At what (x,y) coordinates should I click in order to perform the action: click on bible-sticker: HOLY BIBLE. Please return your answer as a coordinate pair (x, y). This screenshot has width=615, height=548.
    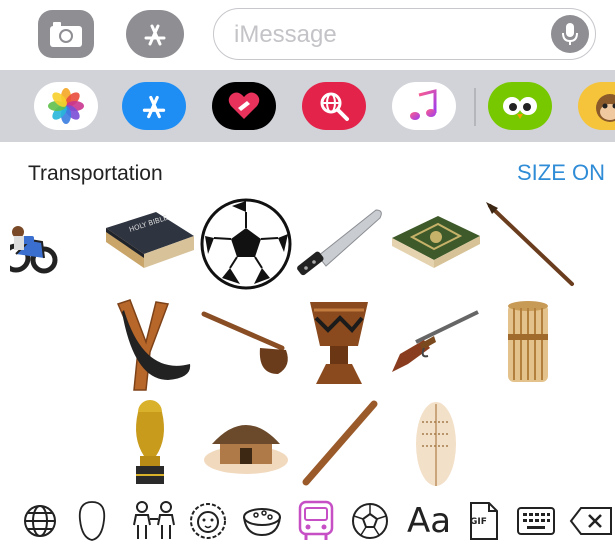
    Looking at the image, I should click on (150, 240).